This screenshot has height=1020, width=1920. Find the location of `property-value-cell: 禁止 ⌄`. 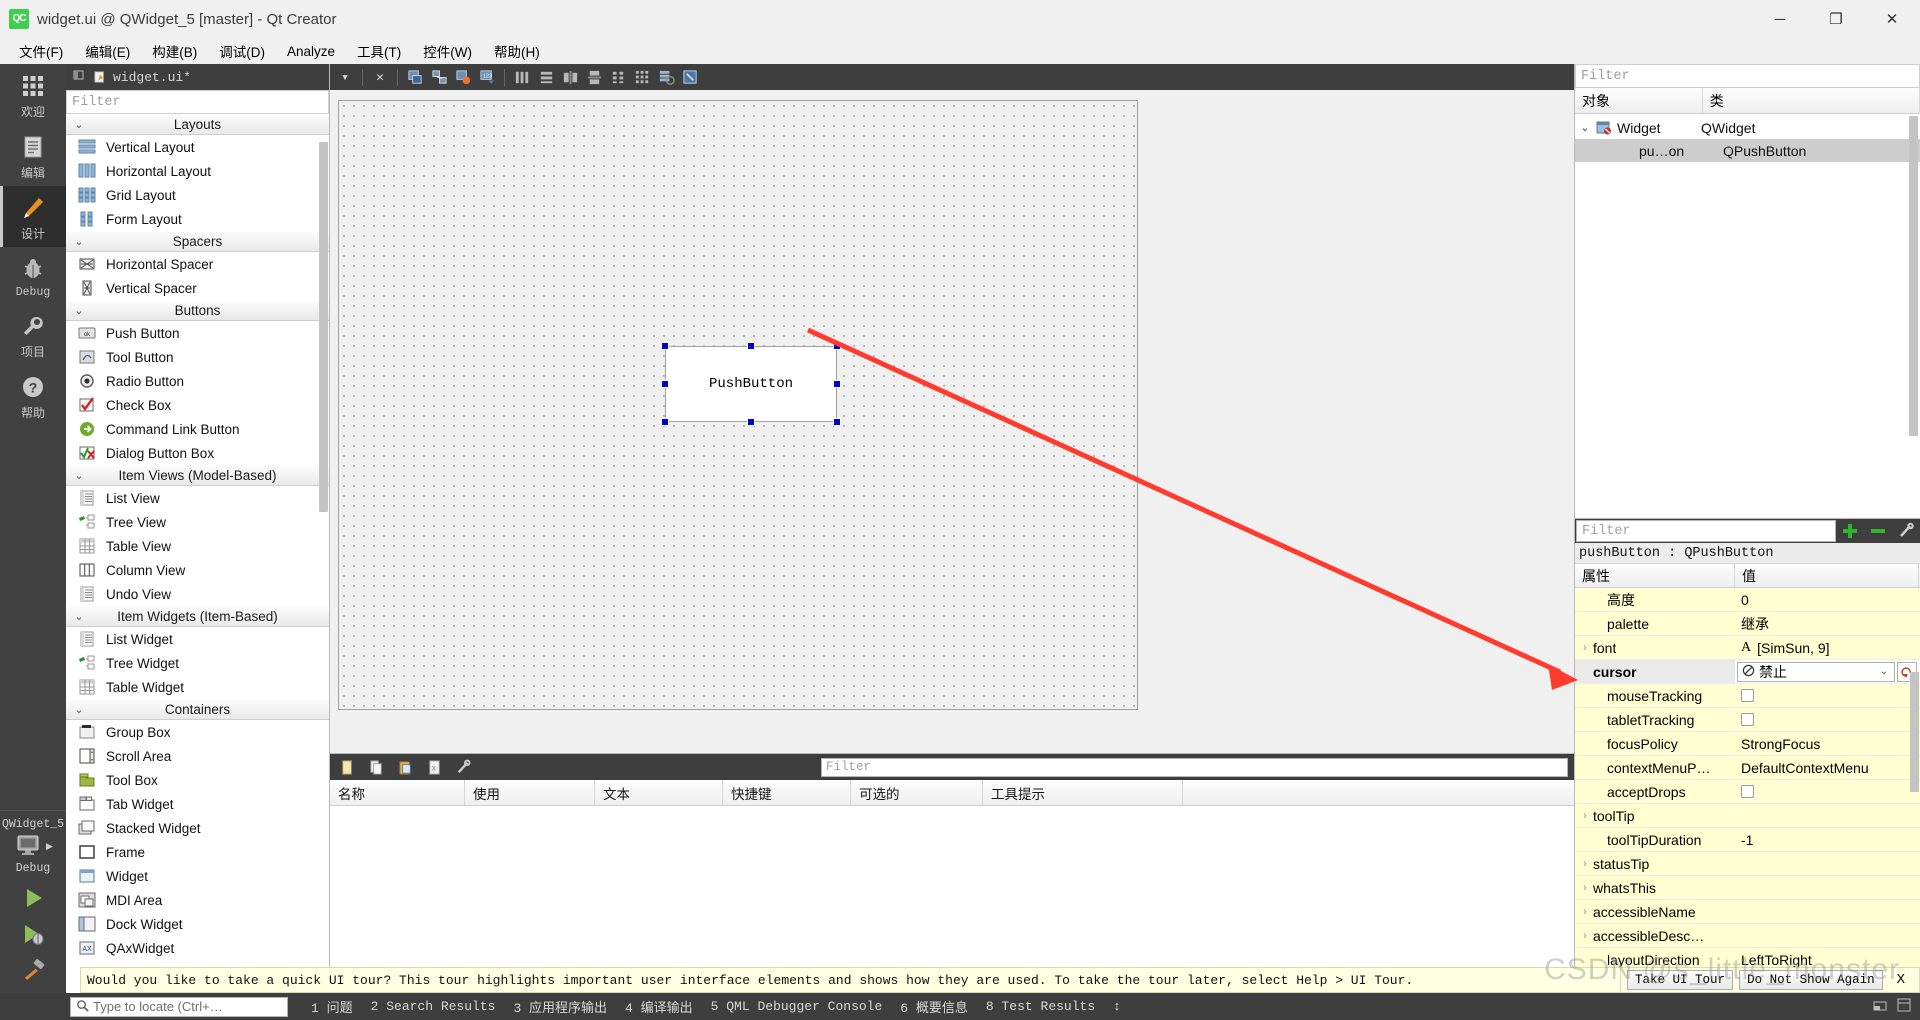

property-value-cell: 禁止 ⌄ is located at coordinates (1827, 671).